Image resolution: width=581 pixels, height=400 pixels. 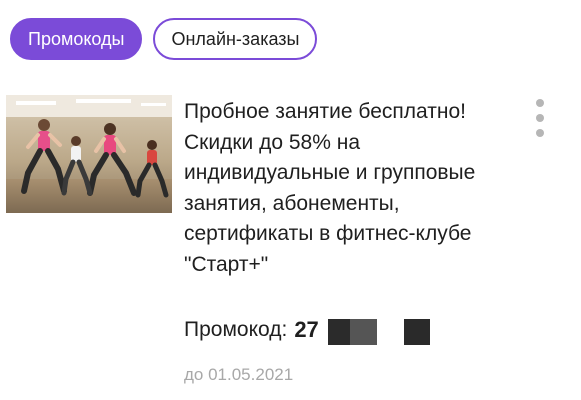 I want to click on fitness-class-illustration, so click(x=89, y=154).